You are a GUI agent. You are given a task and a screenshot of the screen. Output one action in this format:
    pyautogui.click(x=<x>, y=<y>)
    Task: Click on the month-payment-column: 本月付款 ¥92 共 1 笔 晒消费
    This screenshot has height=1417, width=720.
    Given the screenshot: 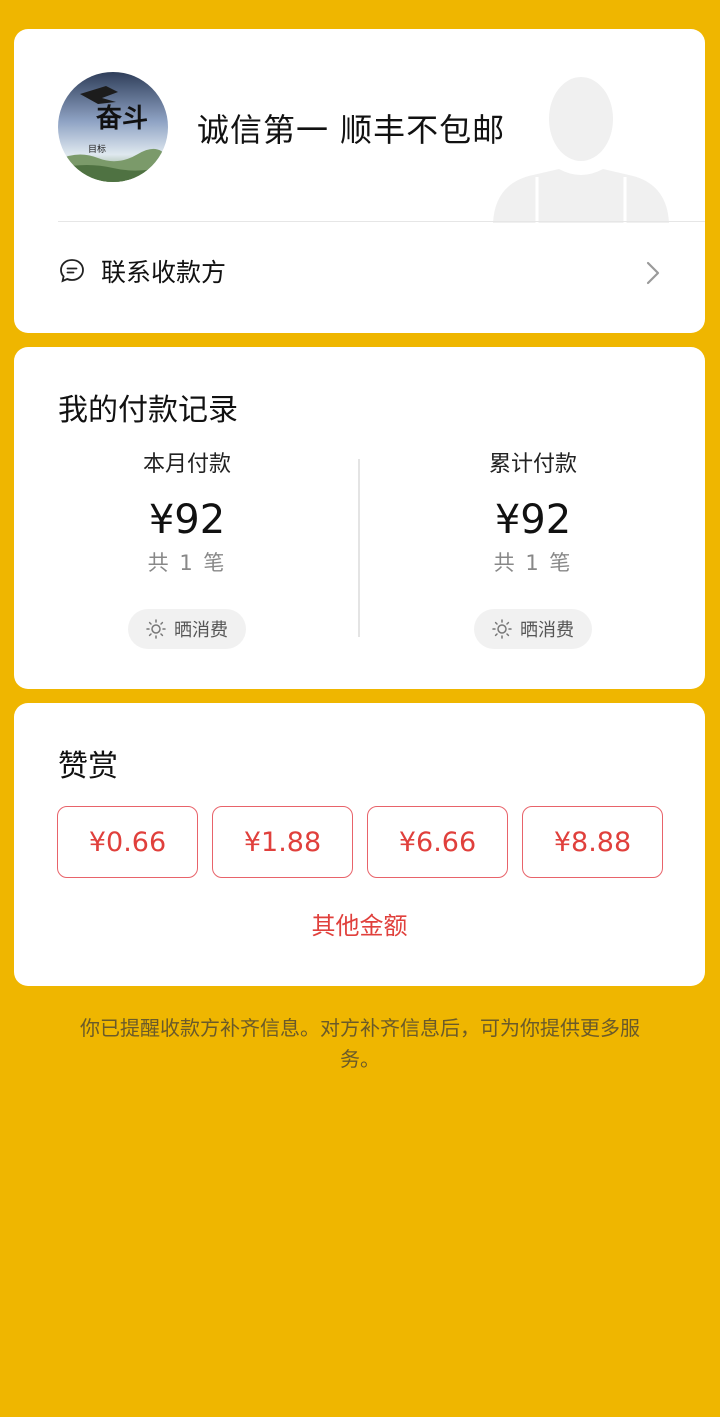 What is the action you would take?
    pyautogui.click(x=187, y=548)
    